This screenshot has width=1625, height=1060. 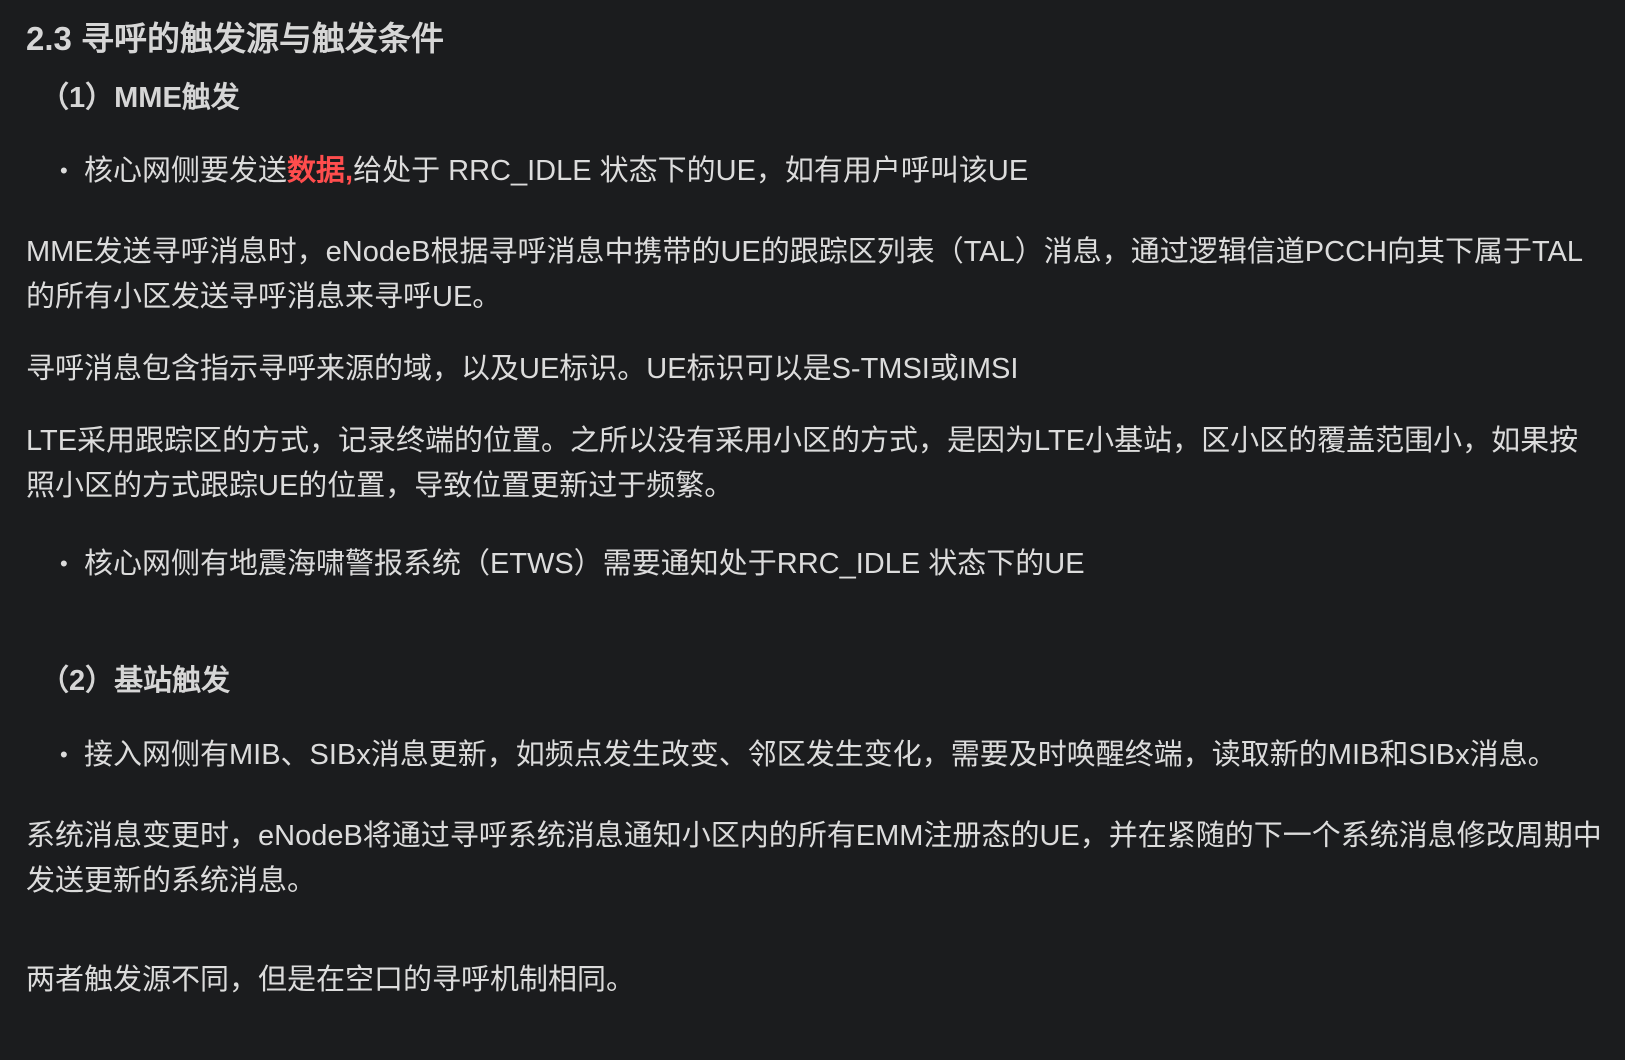 I want to click on bullet-text: 核心网侧要发送, so click(x=186, y=171).